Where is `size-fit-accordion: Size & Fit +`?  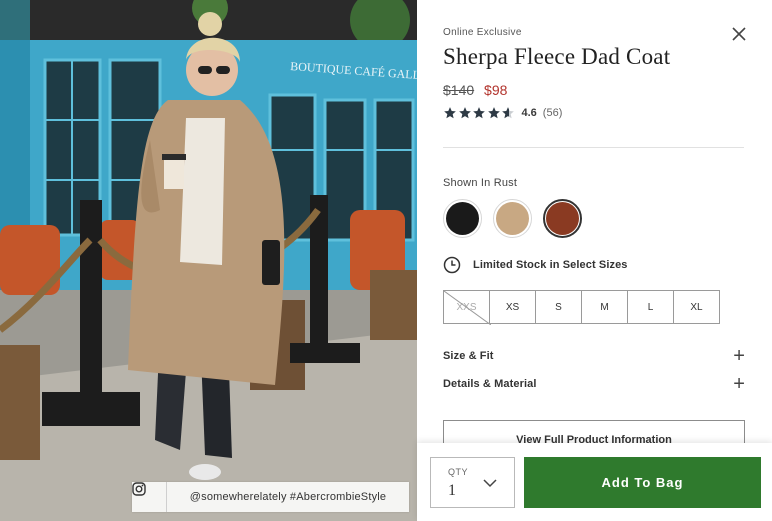
size-fit-accordion: Size & Fit + is located at coordinates (594, 356).